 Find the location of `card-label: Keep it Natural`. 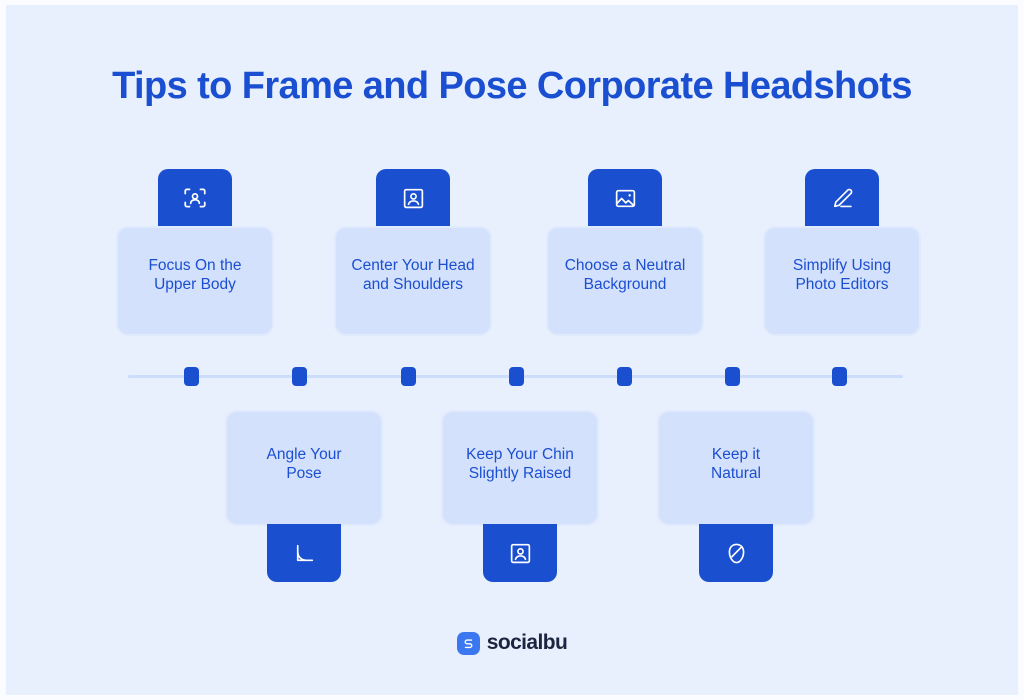

card-label: Keep it Natural is located at coordinates (736, 464).